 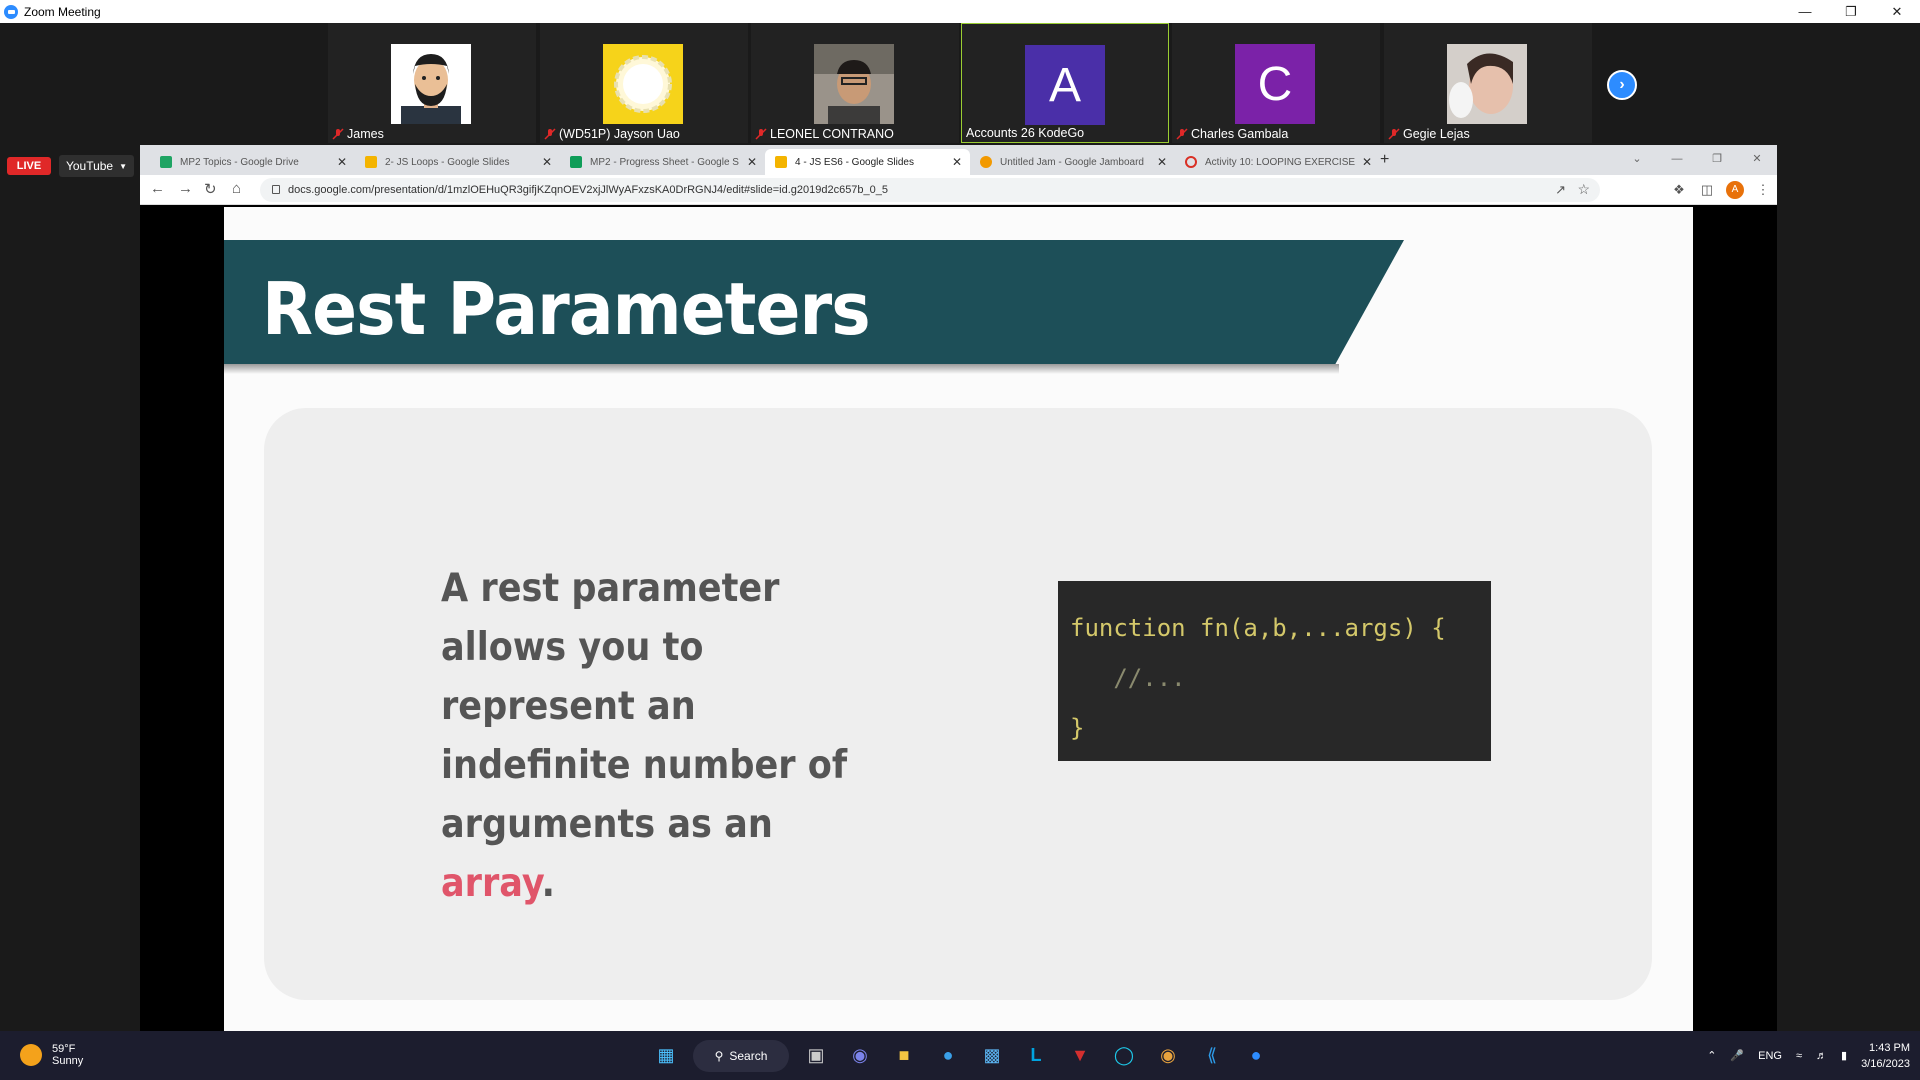 I want to click on zoom-logo-icon, so click(x=11, y=11).